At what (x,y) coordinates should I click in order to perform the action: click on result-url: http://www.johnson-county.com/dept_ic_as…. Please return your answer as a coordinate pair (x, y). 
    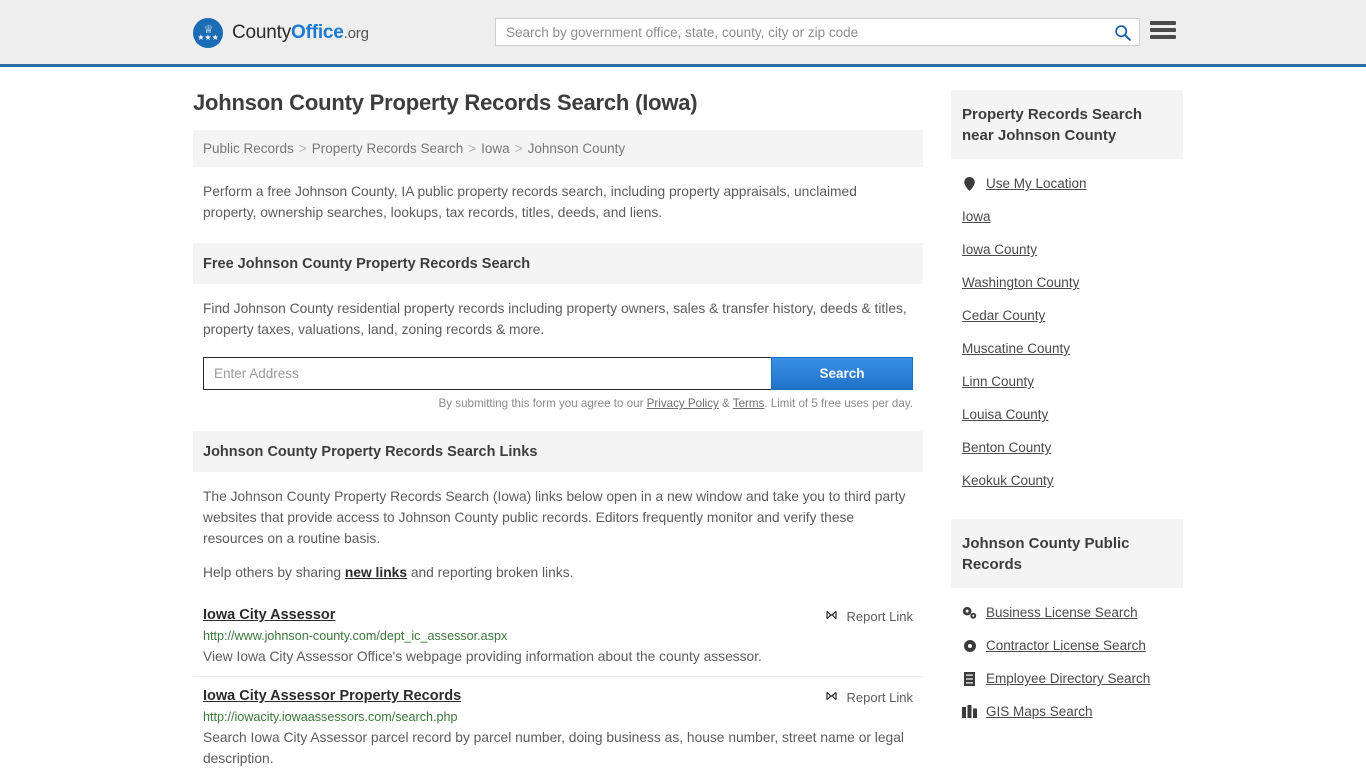
    Looking at the image, I should click on (355, 636).